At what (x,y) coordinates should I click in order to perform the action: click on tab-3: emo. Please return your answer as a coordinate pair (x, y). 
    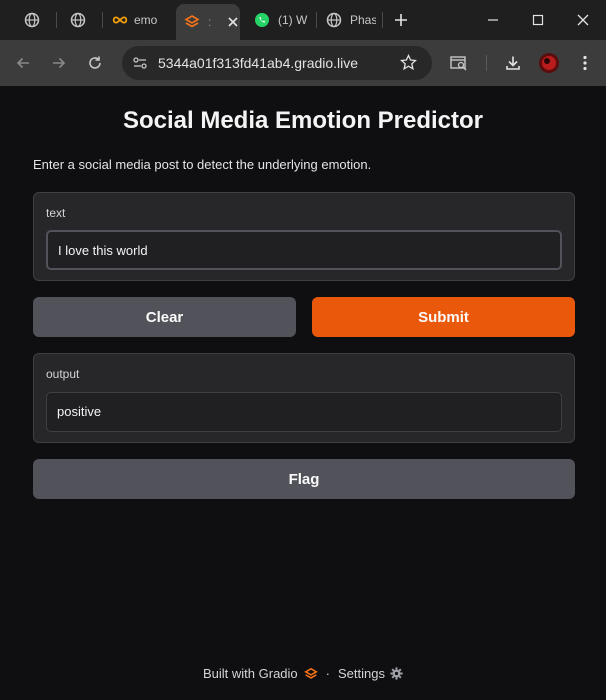
    Looking at the image, I should click on (138, 20).